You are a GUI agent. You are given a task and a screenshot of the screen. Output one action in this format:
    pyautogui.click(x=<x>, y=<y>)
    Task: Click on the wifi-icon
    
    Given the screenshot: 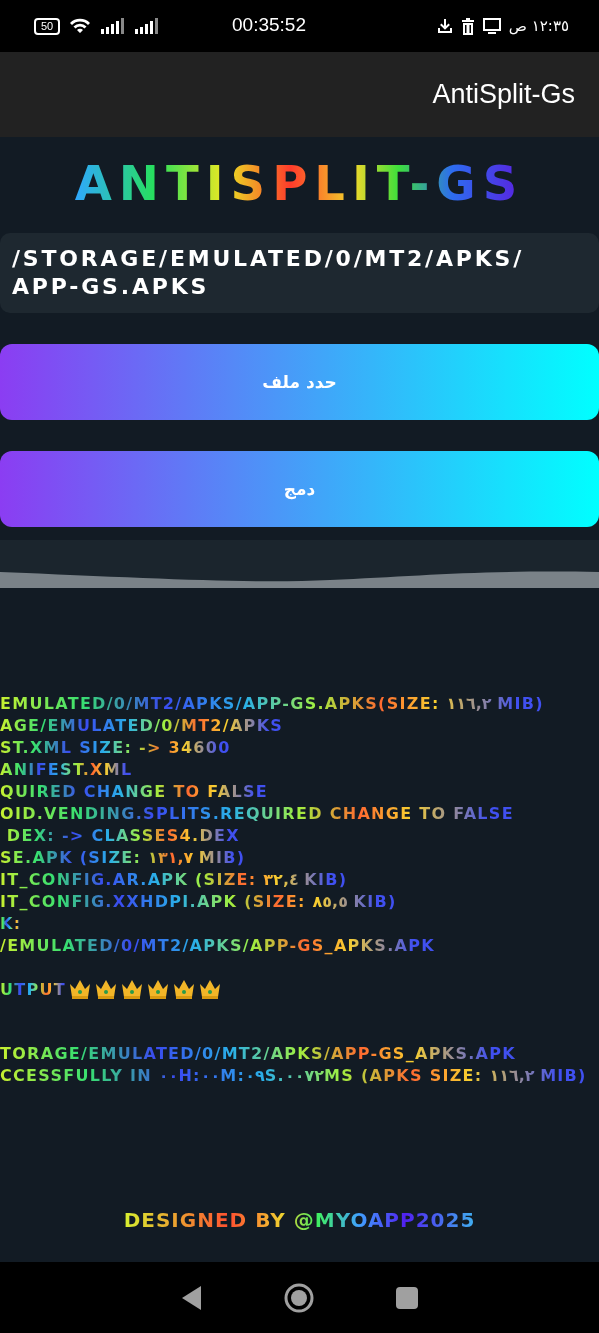 What is the action you would take?
    pyautogui.click(x=80, y=26)
    